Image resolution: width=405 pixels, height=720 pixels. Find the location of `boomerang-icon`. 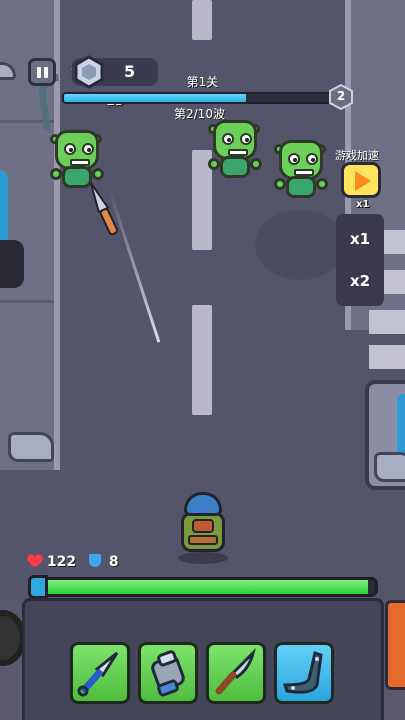

boomerang-icon is located at coordinates (302, 672).